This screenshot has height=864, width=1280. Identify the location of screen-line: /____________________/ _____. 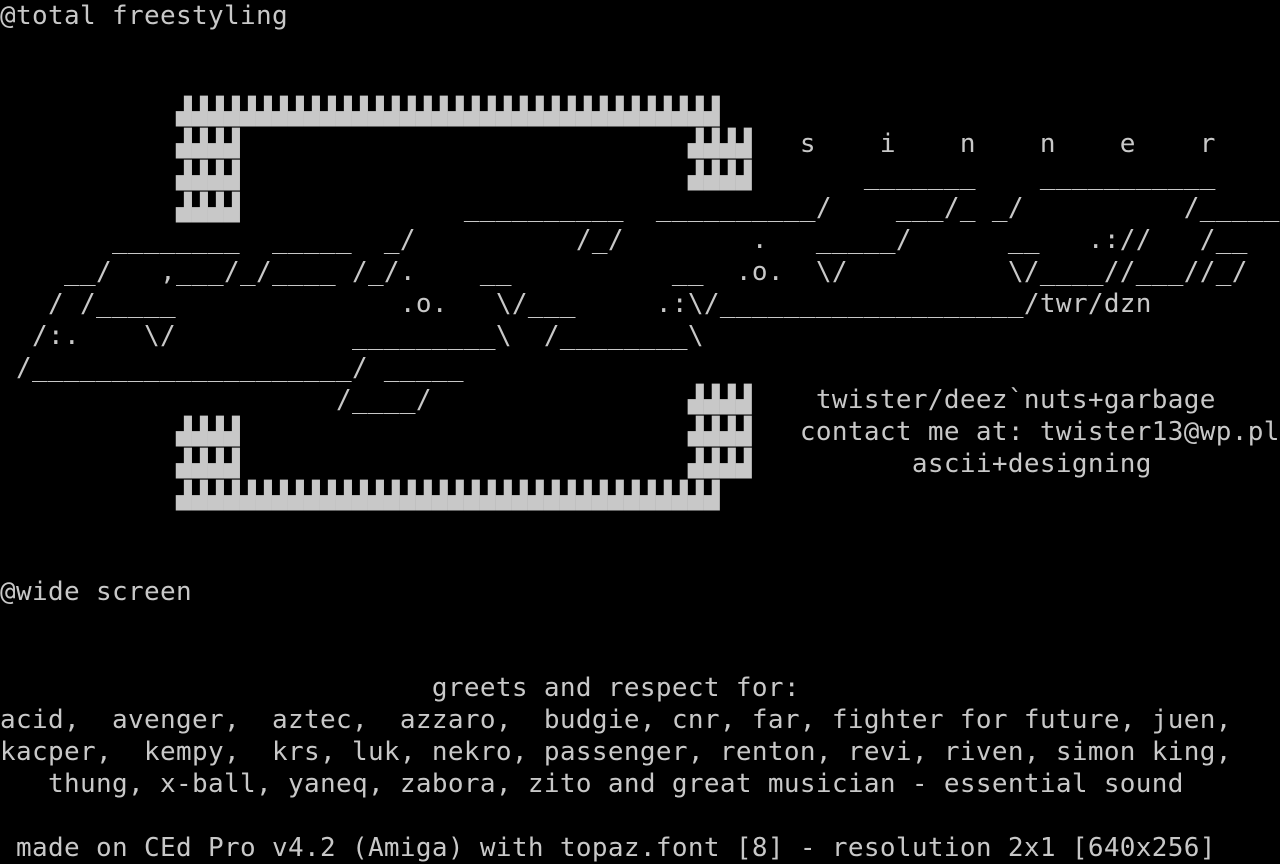
(232, 368).